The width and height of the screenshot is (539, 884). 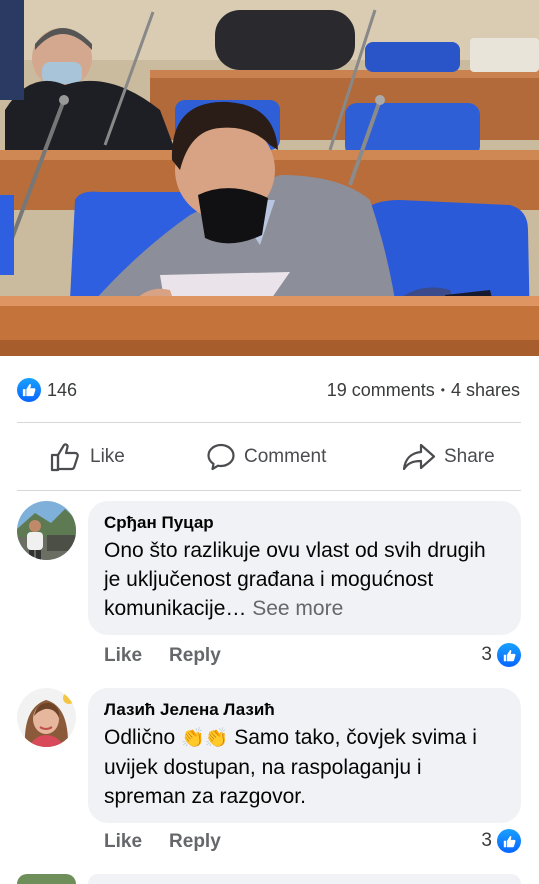 What do you see at coordinates (107, 456) in the screenshot?
I see `like-button-label: Like` at bounding box center [107, 456].